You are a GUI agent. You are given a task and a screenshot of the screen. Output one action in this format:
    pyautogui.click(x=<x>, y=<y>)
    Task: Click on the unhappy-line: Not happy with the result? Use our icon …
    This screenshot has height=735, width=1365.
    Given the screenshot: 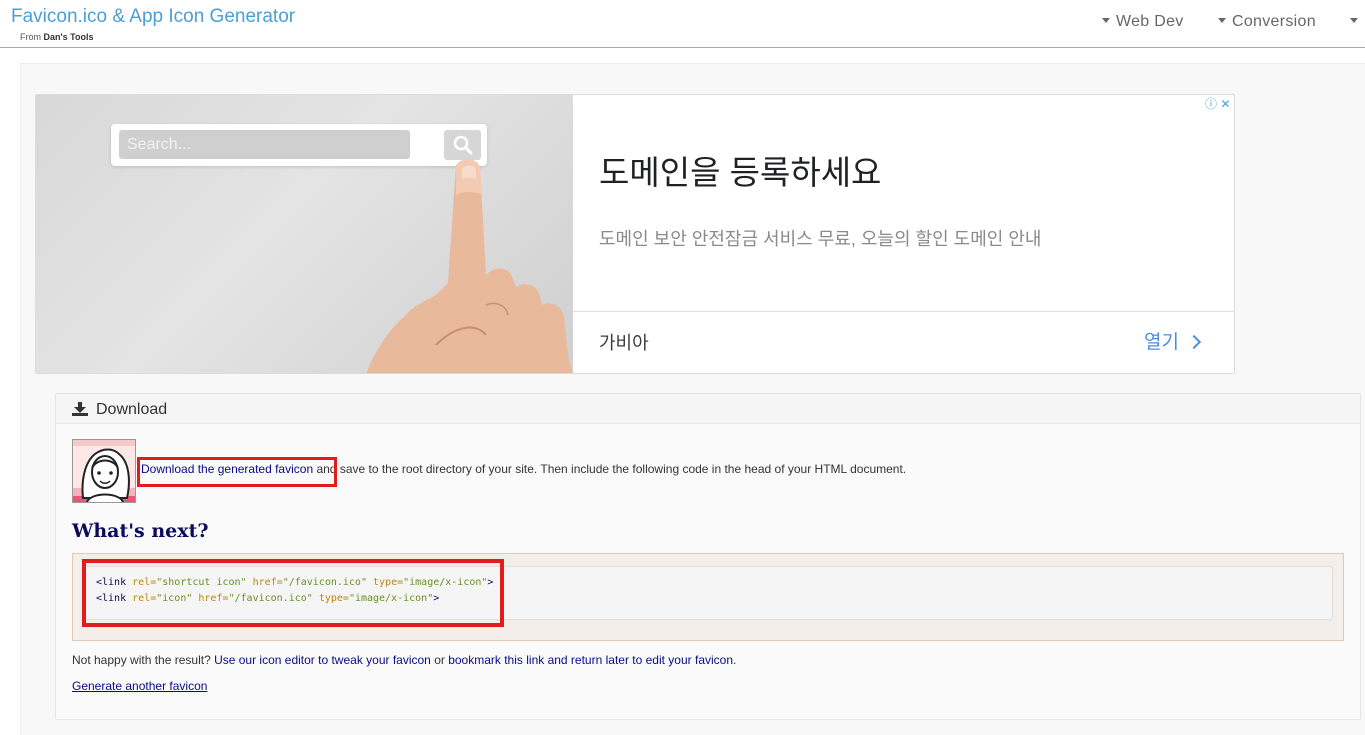 What is the action you would take?
    pyautogui.click(x=404, y=660)
    